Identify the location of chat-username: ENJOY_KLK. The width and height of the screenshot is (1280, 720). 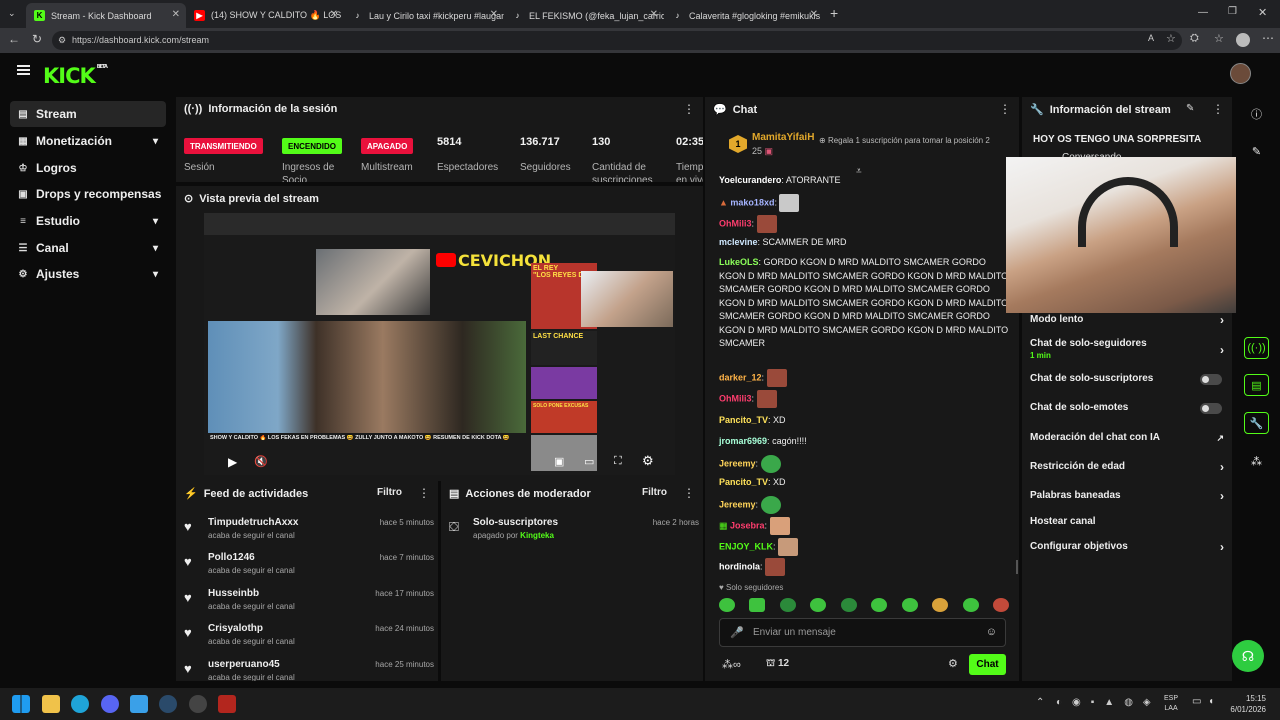
(746, 546).